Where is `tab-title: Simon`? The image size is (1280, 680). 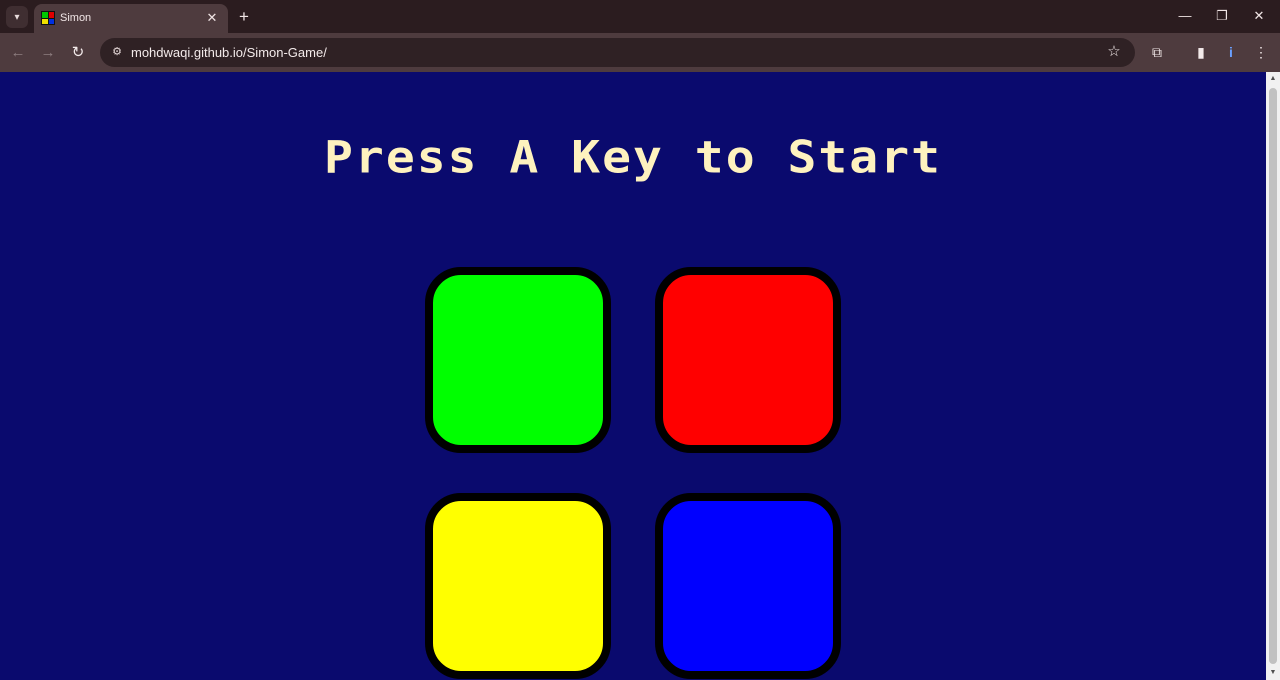
tab-title: Simon is located at coordinates (76, 18).